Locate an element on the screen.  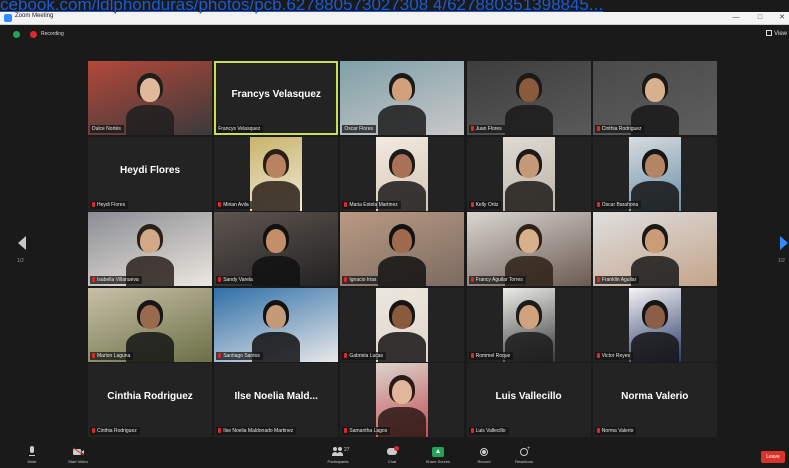
participant-tile: Oscar Flores is located at coordinates (402, 98).